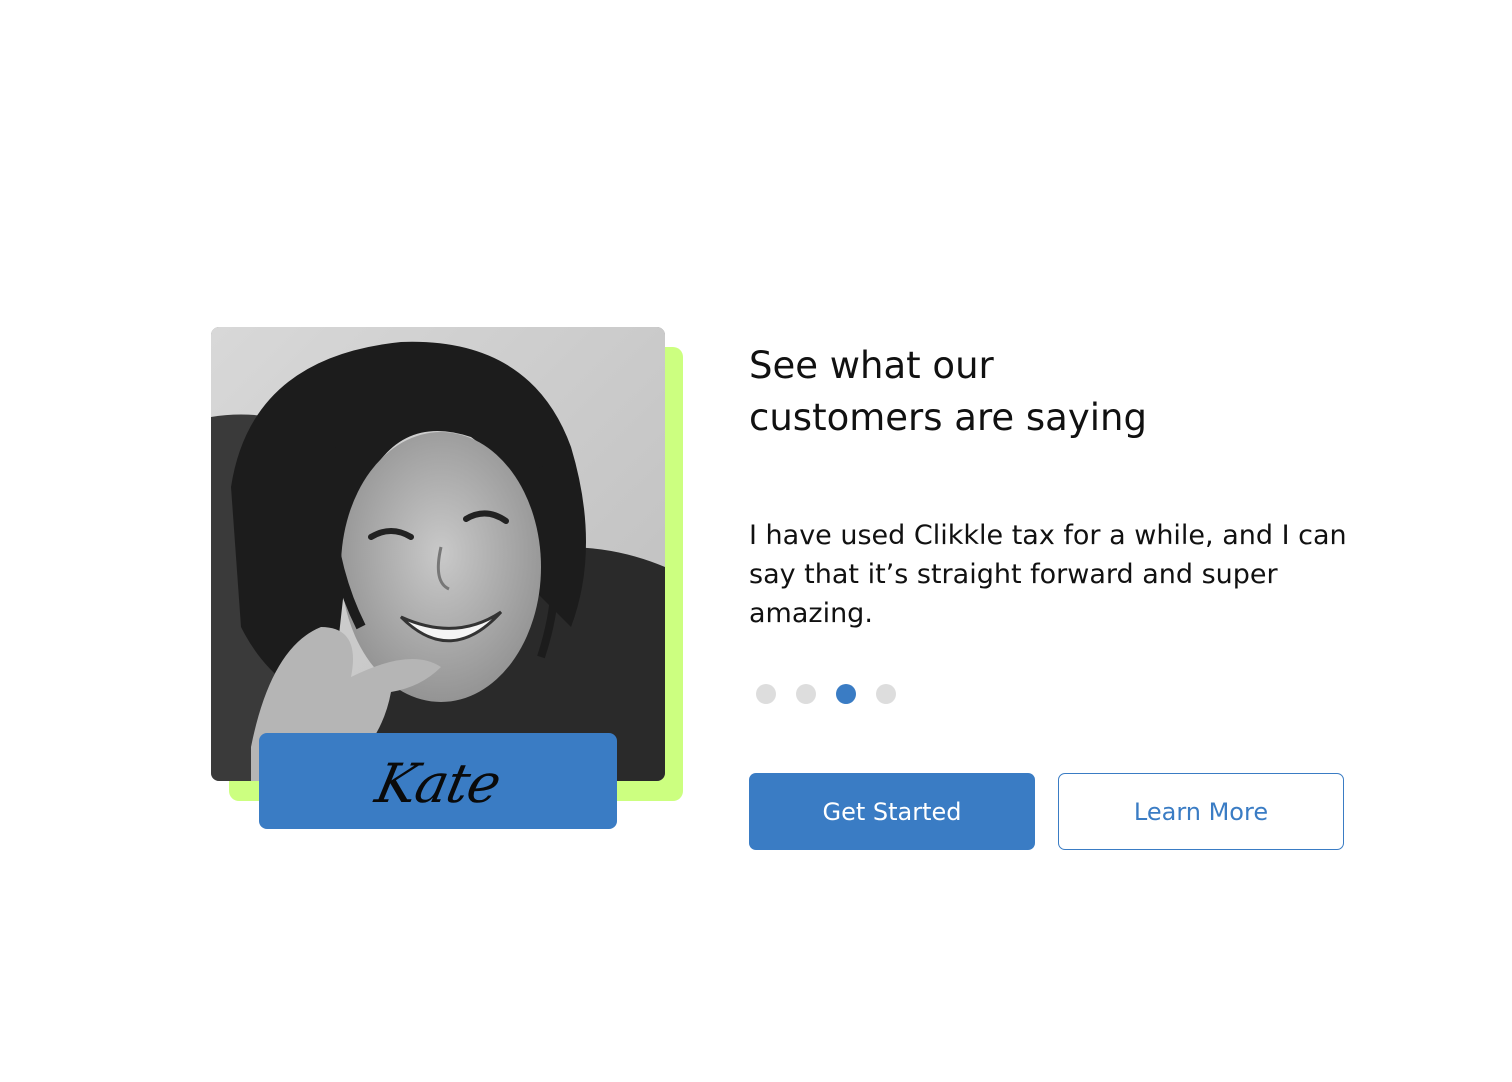 The width and height of the screenshot is (1512, 1082). Describe the element at coordinates (826, 694) in the screenshot. I see `carousel-indicators` at that location.